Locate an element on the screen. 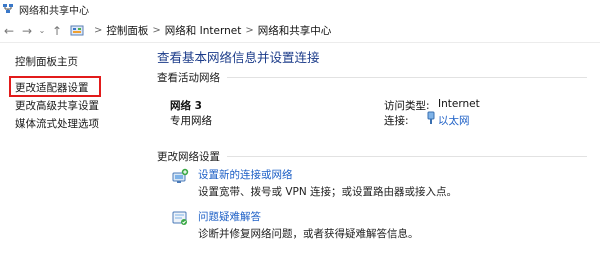  sidebar-item-control-panel-home: 控制面板主页 is located at coordinates (46, 61).